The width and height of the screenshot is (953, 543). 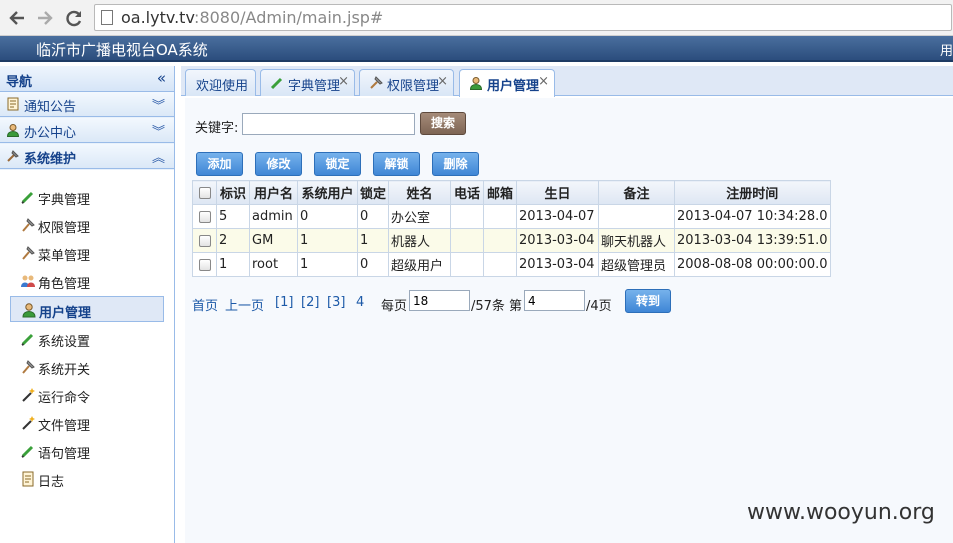 What do you see at coordinates (406, 82) in the screenshot?
I see `tab-permissions: 权限管理 ×` at bounding box center [406, 82].